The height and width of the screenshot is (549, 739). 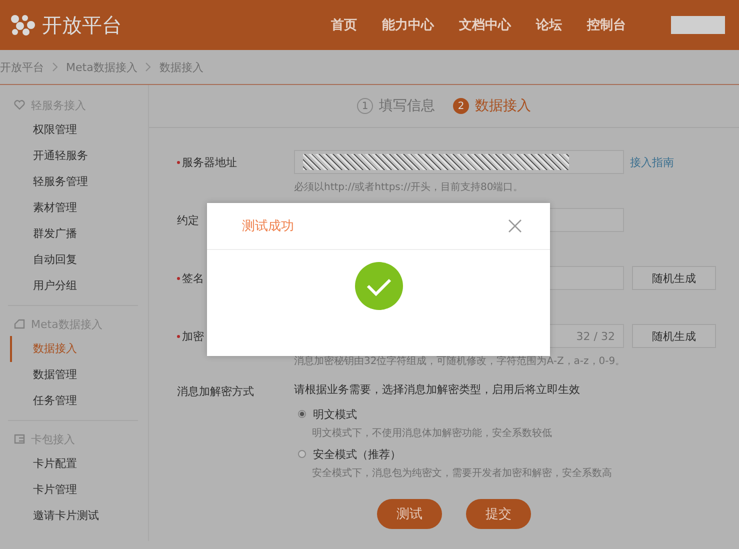 What do you see at coordinates (409, 187) in the screenshot?
I see `hint-text: 必须以http://或者https://开头，目前支持80端口。` at bounding box center [409, 187].